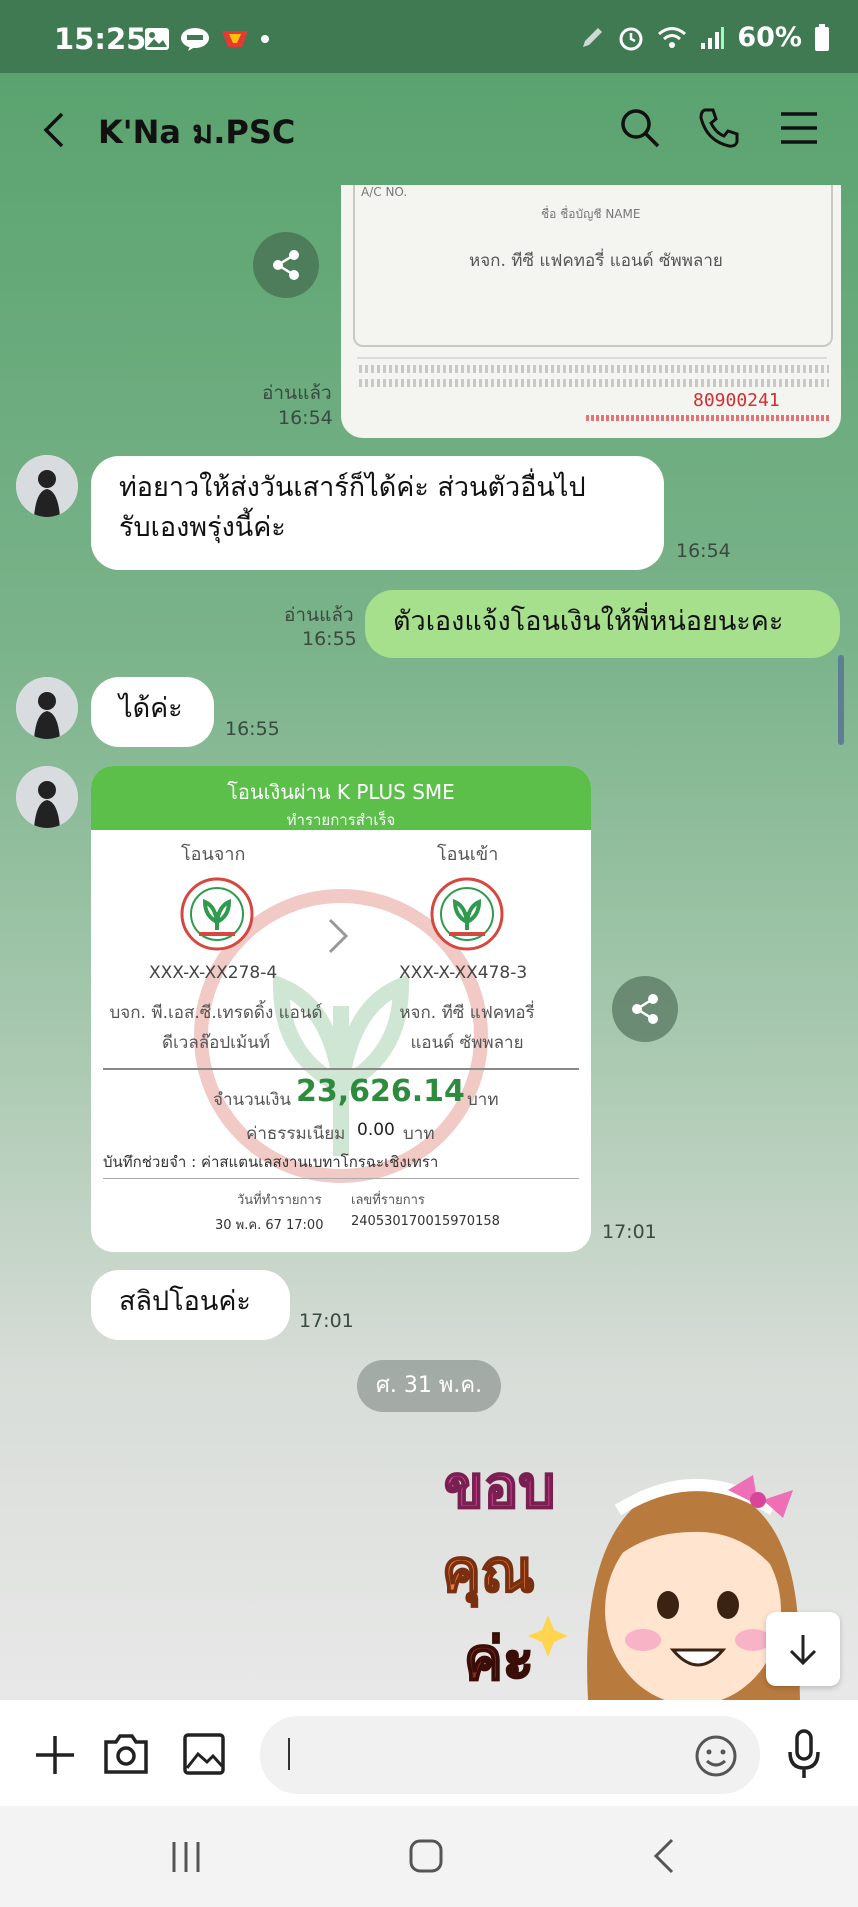 The height and width of the screenshot is (1907, 858). I want to click on app-notification-icon, so click(235, 39).